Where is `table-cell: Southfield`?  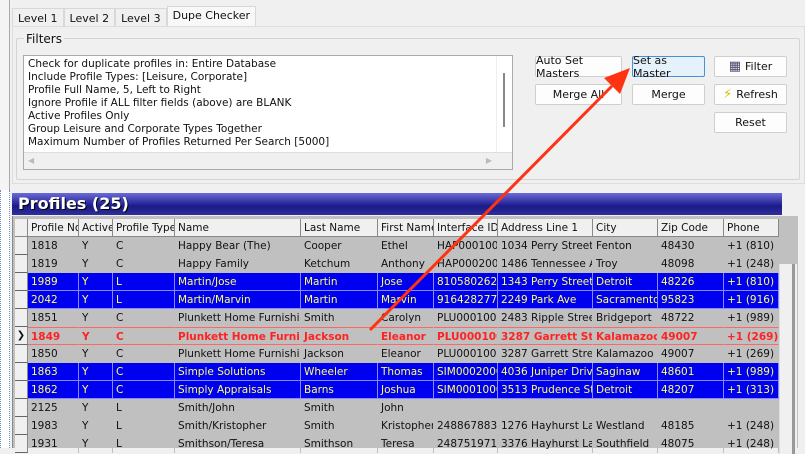 table-cell: Southfield is located at coordinates (625, 444).